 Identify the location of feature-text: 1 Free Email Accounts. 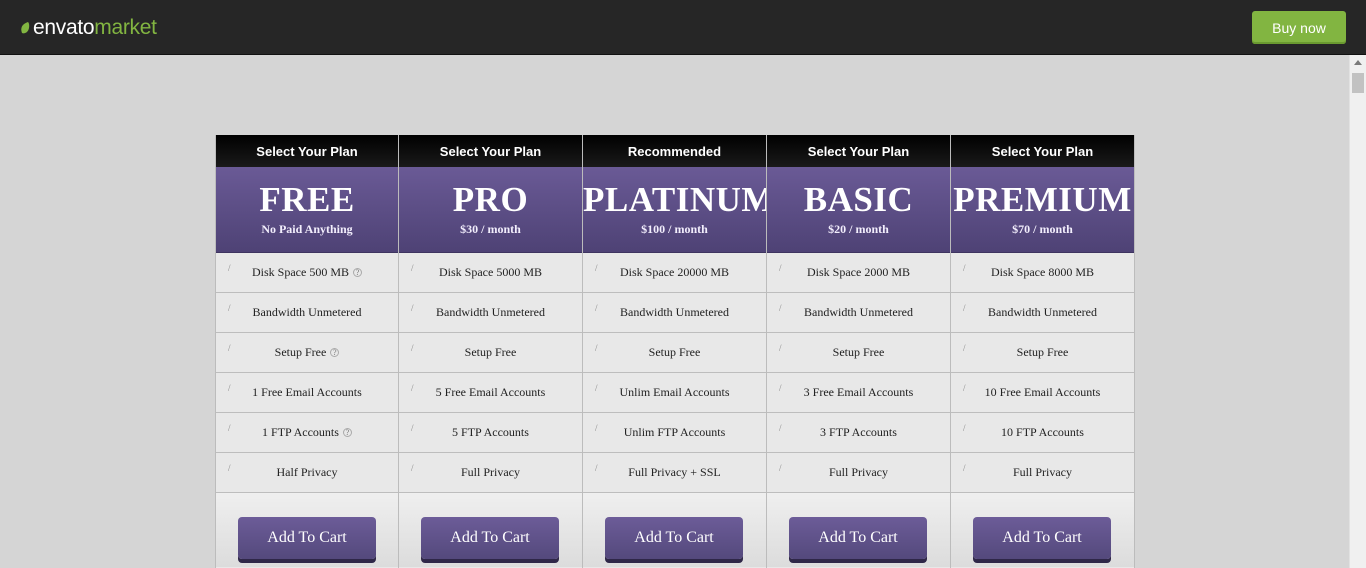
(307, 392).